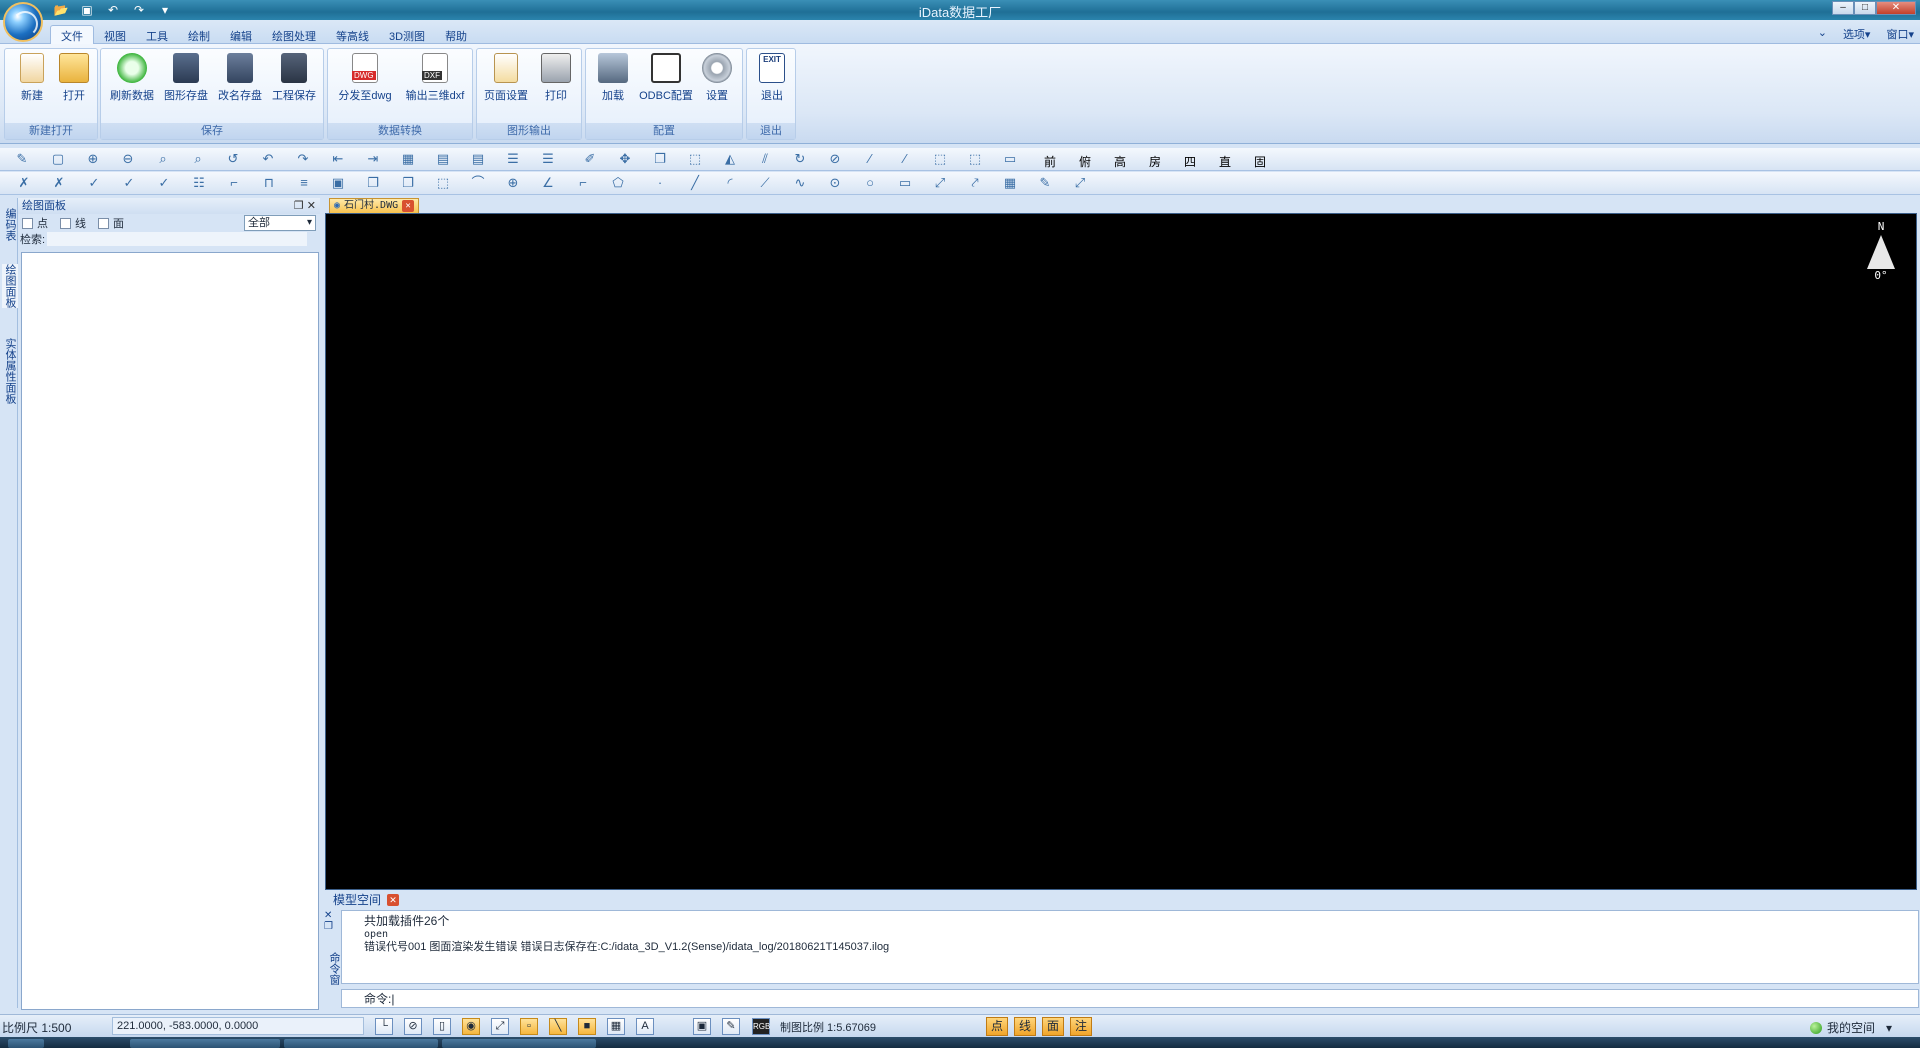  I want to click on circle-icon: ○, so click(870, 183).